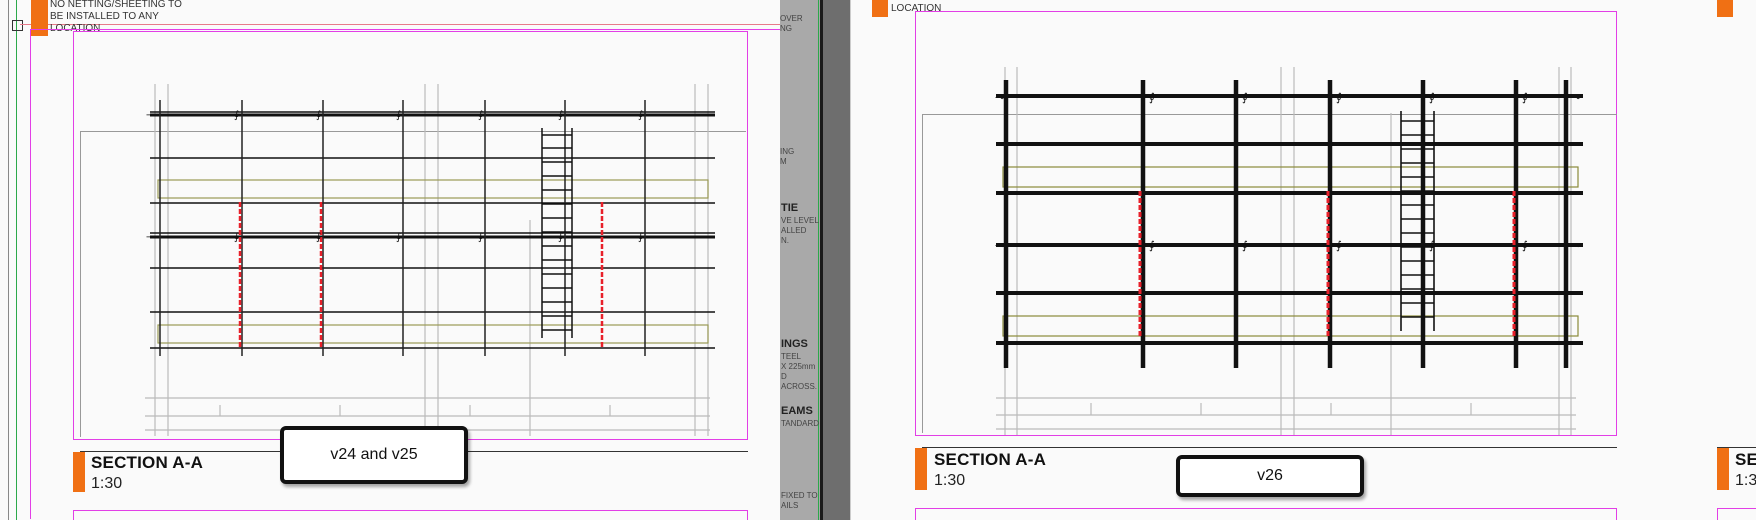 Image resolution: width=1756 pixels, height=520 pixels. What do you see at coordinates (1736, 514) in the screenshot?
I see `far-right-viewport-frame` at bounding box center [1736, 514].